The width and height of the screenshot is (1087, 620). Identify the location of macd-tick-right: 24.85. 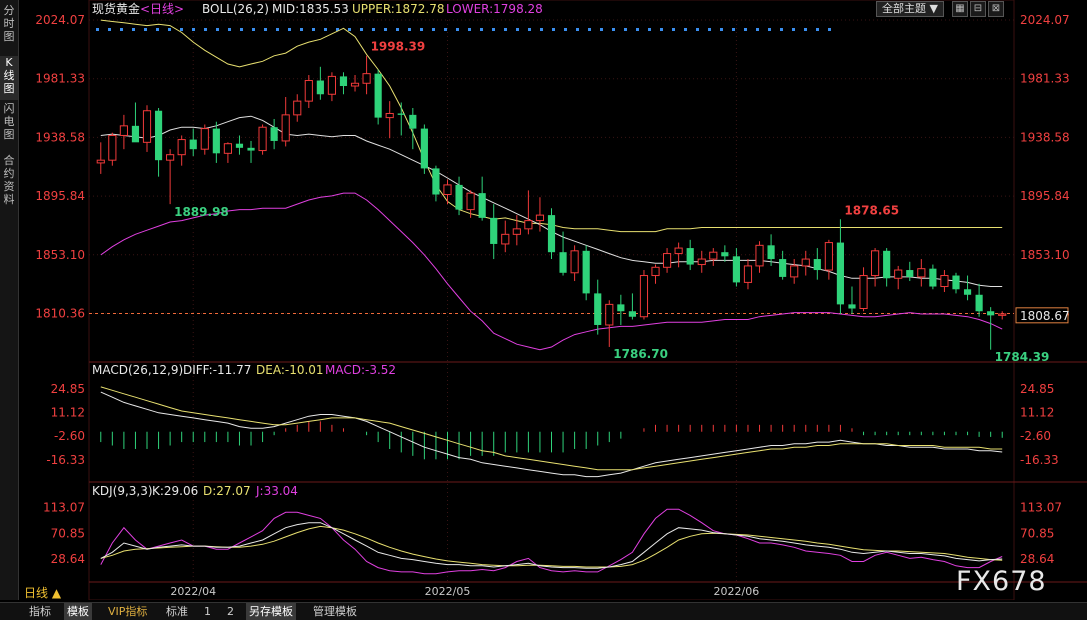
(1037, 389).